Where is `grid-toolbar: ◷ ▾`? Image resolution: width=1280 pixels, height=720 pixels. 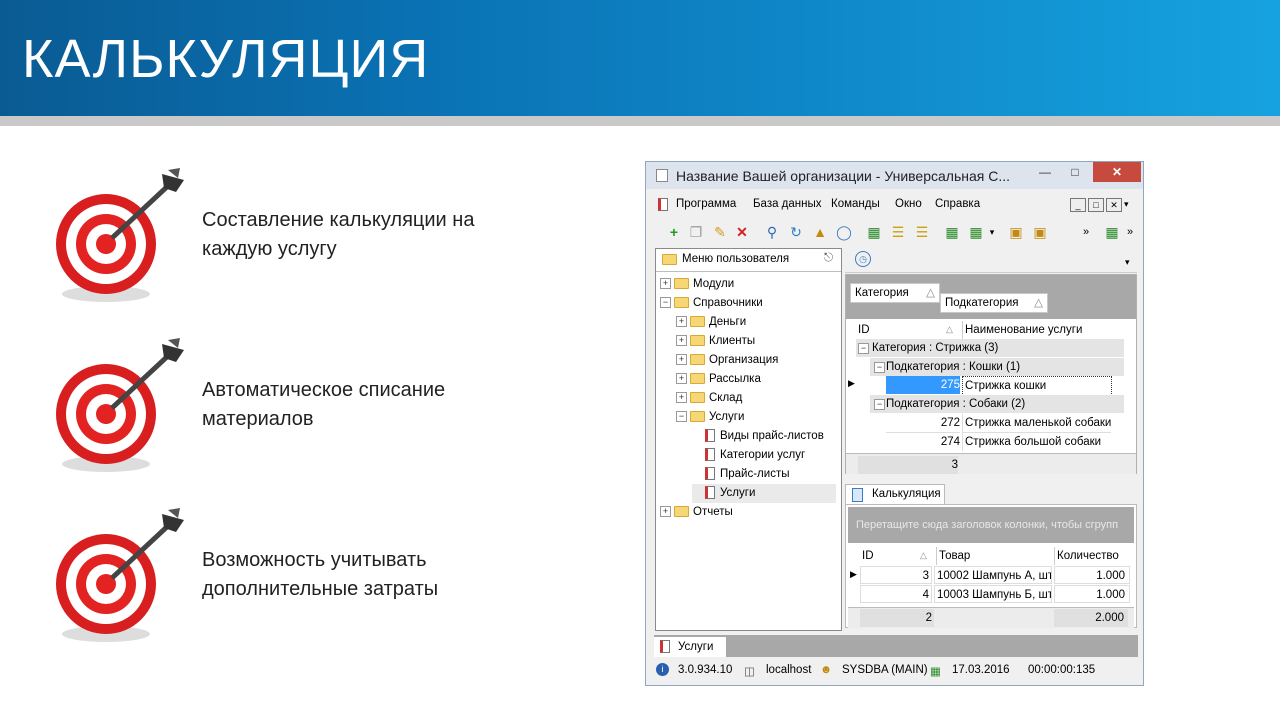 grid-toolbar: ◷ ▾ is located at coordinates (991, 260).